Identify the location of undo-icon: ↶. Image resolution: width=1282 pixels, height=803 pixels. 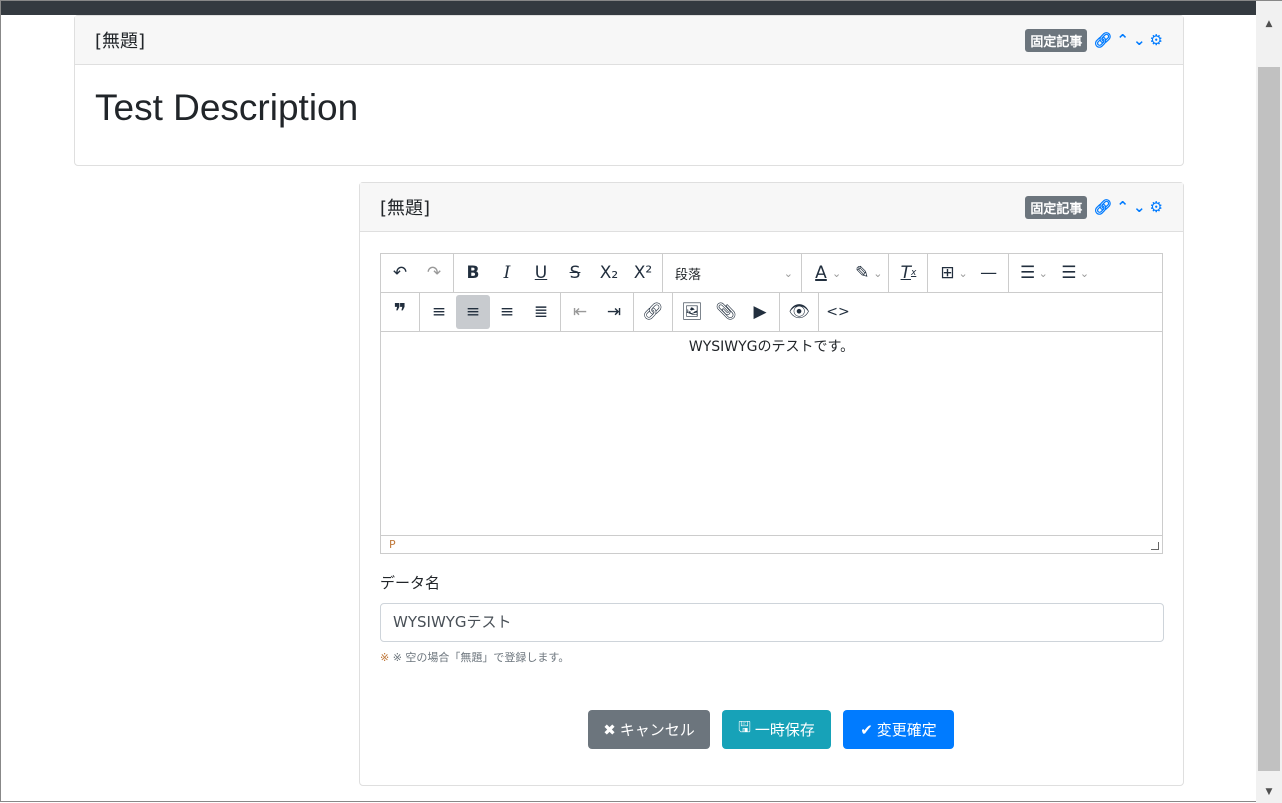
(400, 273).